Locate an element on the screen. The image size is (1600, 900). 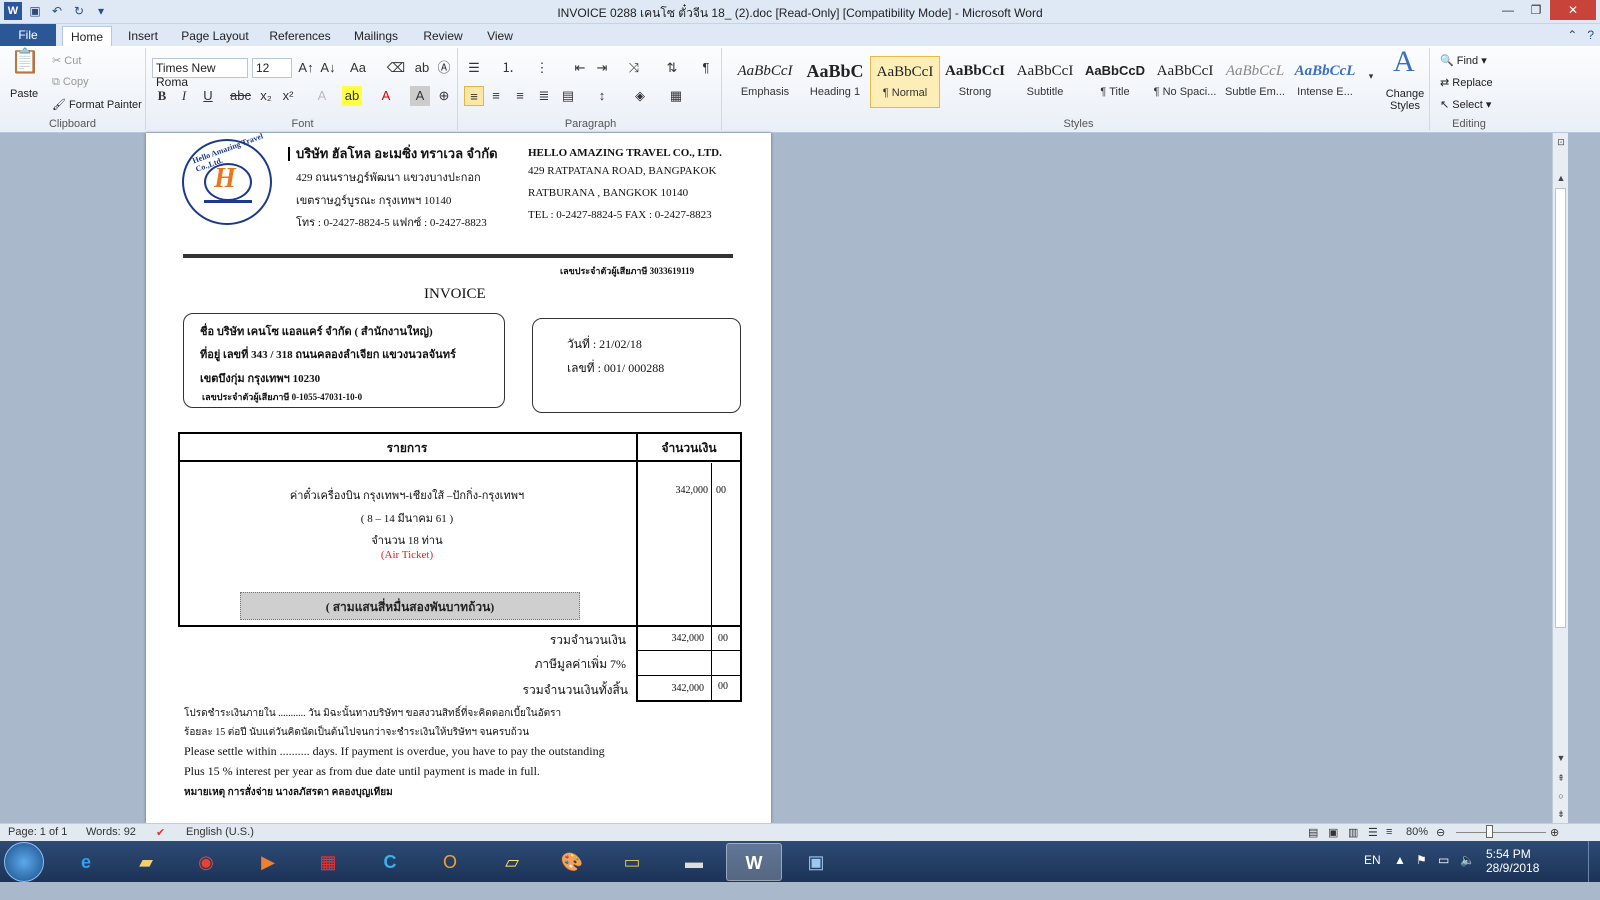
line-spacing-icon: ↕ is located at coordinates (602, 96).